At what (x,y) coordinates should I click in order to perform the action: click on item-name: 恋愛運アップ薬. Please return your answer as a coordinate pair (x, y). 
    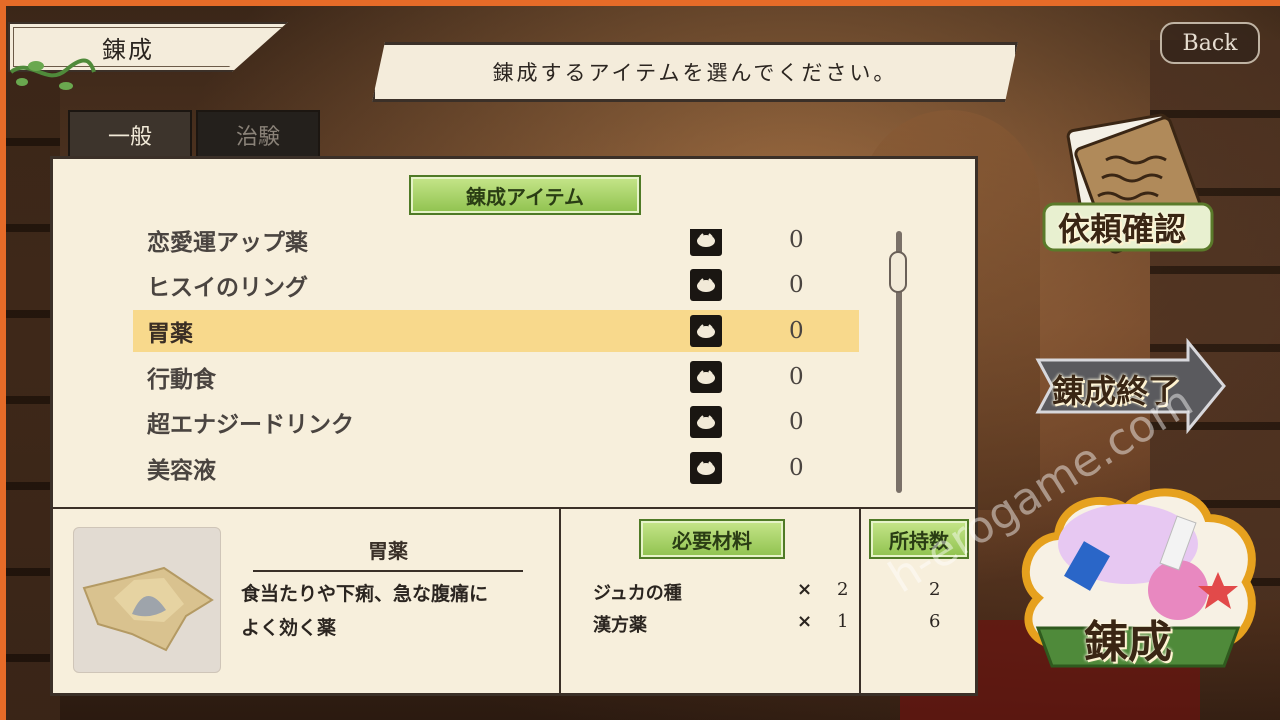
    Looking at the image, I should click on (227, 243).